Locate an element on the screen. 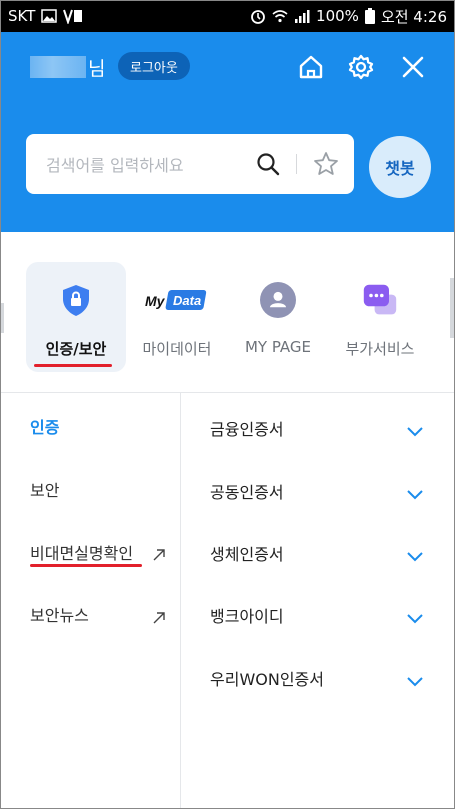 Image resolution: width=455 pixels, height=809 pixels. left-menu-auth: 인증 is located at coordinates (44, 426).